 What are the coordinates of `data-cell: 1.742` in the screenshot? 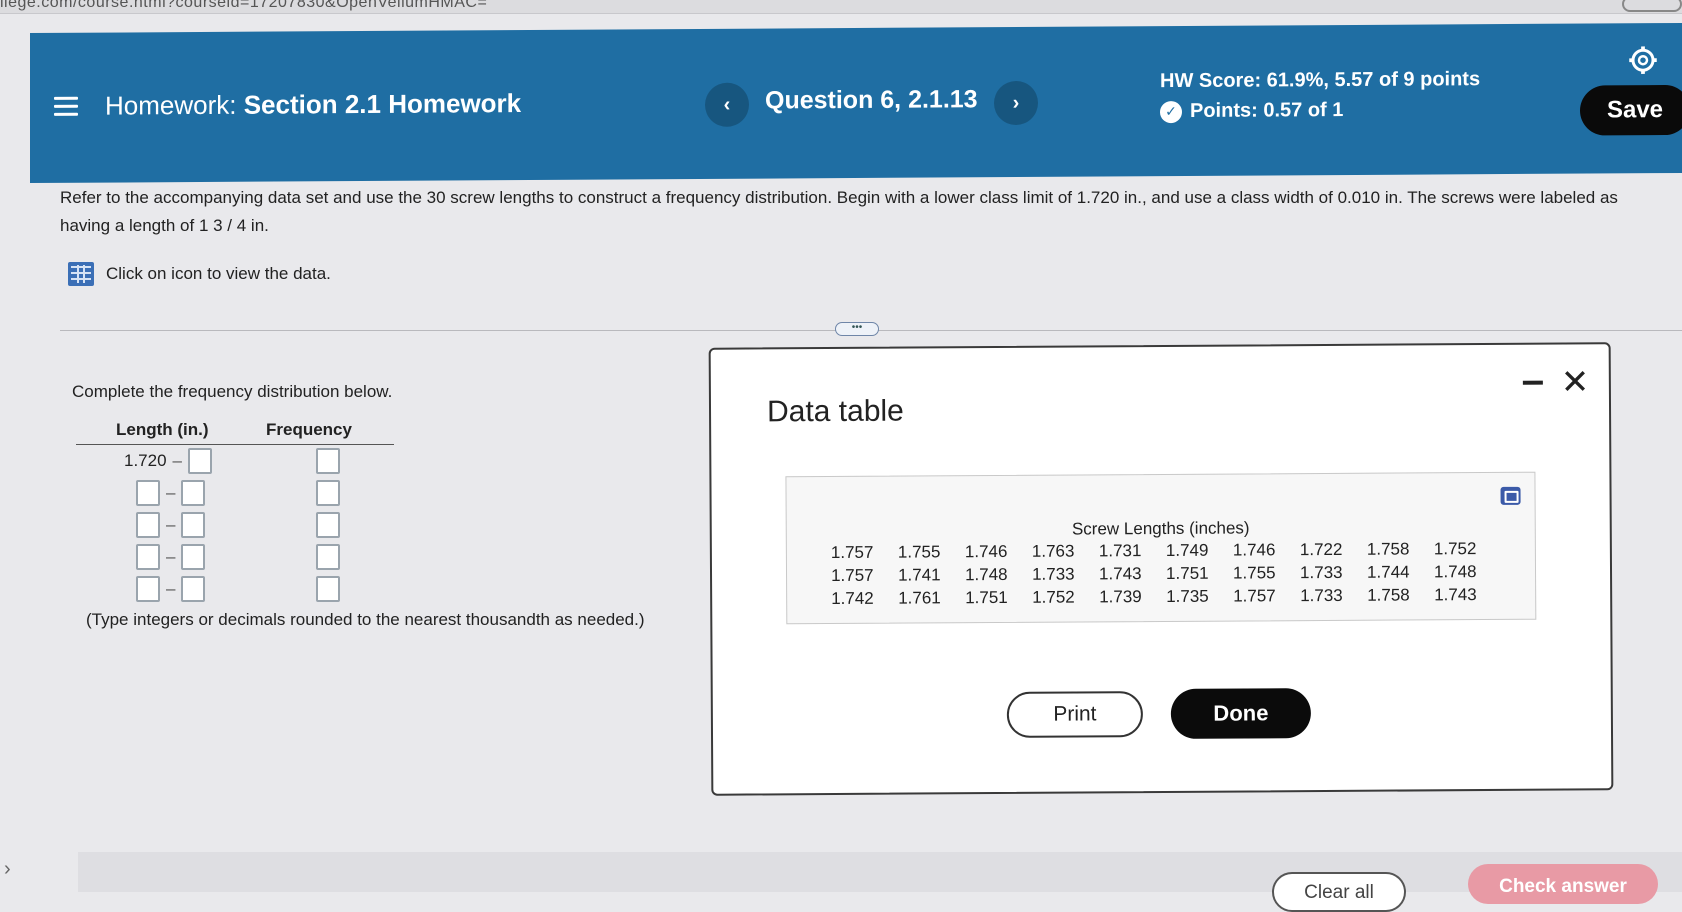 It's located at (864, 599).